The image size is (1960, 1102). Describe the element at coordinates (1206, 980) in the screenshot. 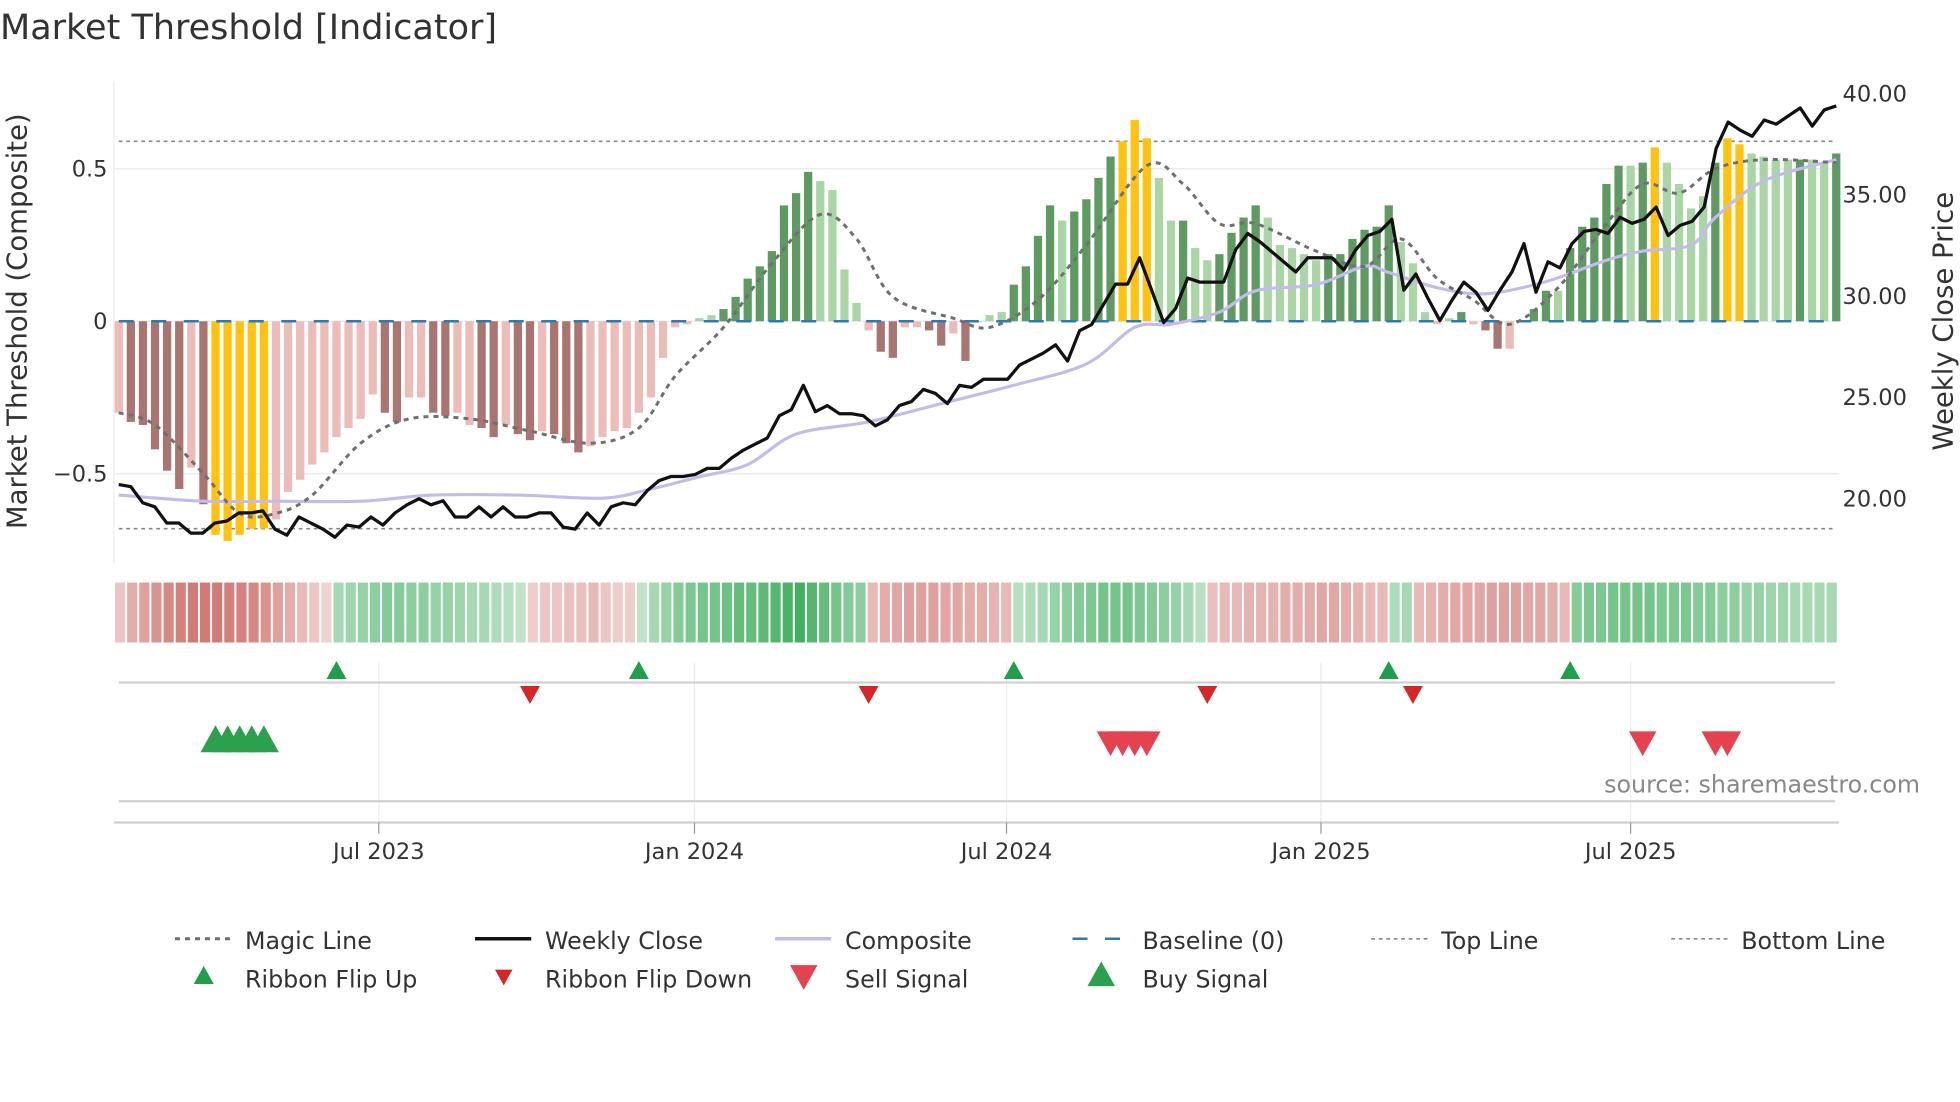

I see `legend-label: Buy Signal` at that location.